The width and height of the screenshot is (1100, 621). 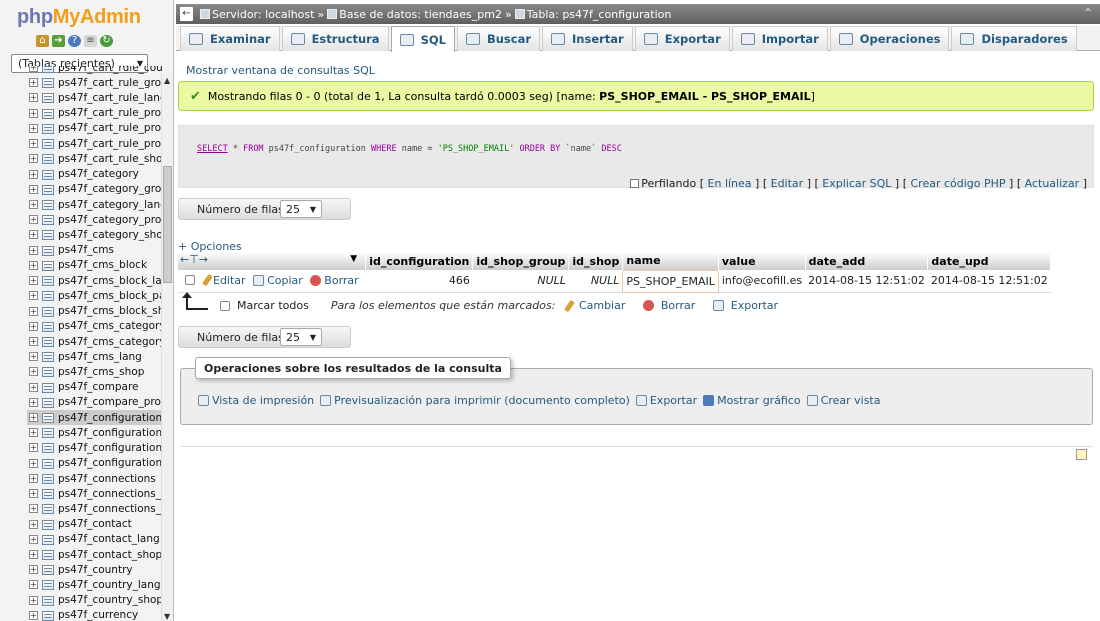 What do you see at coordinates (670, 281) in the screenshot?
I see `cell-name: PS_SHOP_EMAIL` at bounding box center [670, 281].